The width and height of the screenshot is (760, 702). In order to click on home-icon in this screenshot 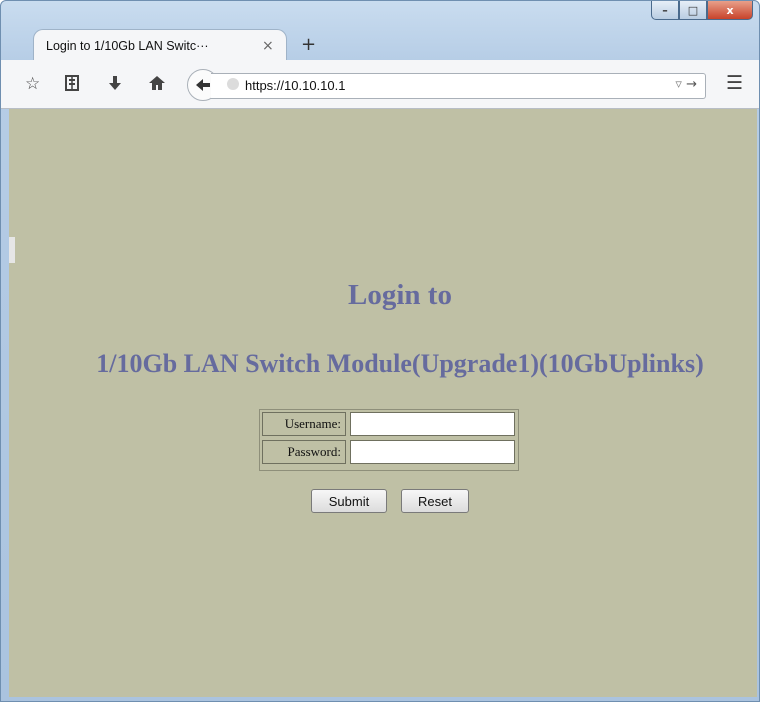, I will do `click(157, 85)`.